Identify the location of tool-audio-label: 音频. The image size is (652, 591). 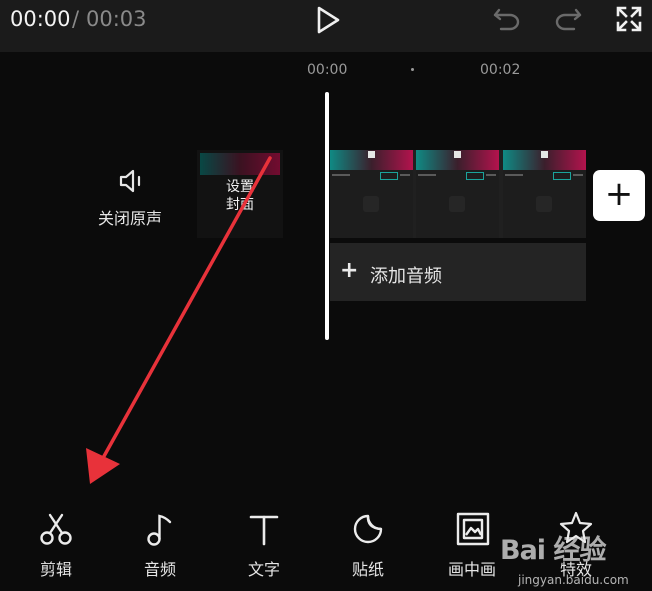
(160, 568).